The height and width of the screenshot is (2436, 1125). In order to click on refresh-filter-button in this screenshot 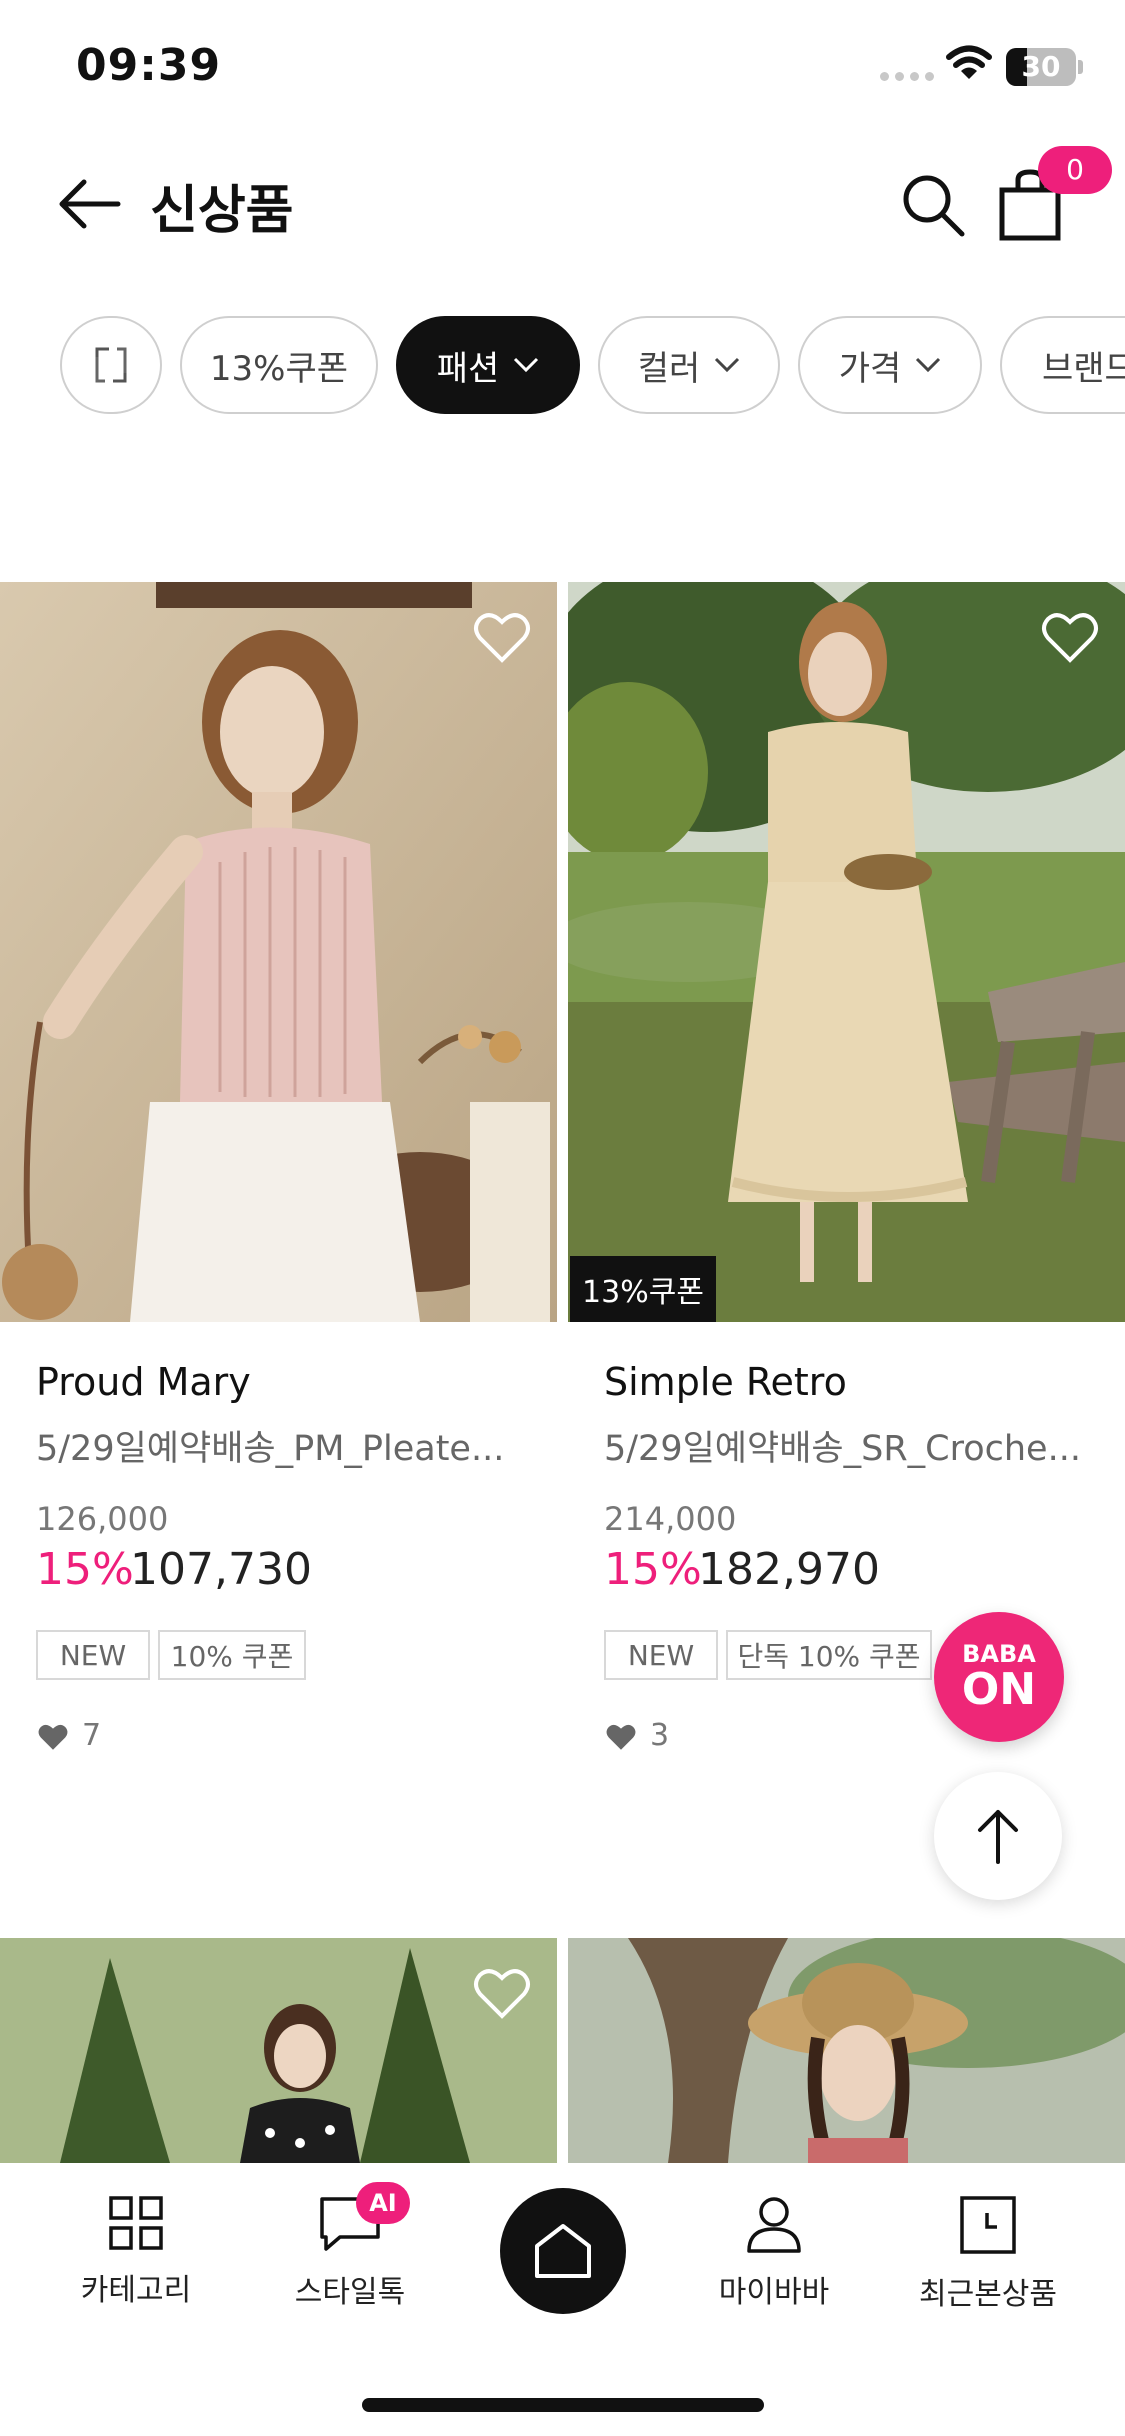, I will do `click(111, 365)`.